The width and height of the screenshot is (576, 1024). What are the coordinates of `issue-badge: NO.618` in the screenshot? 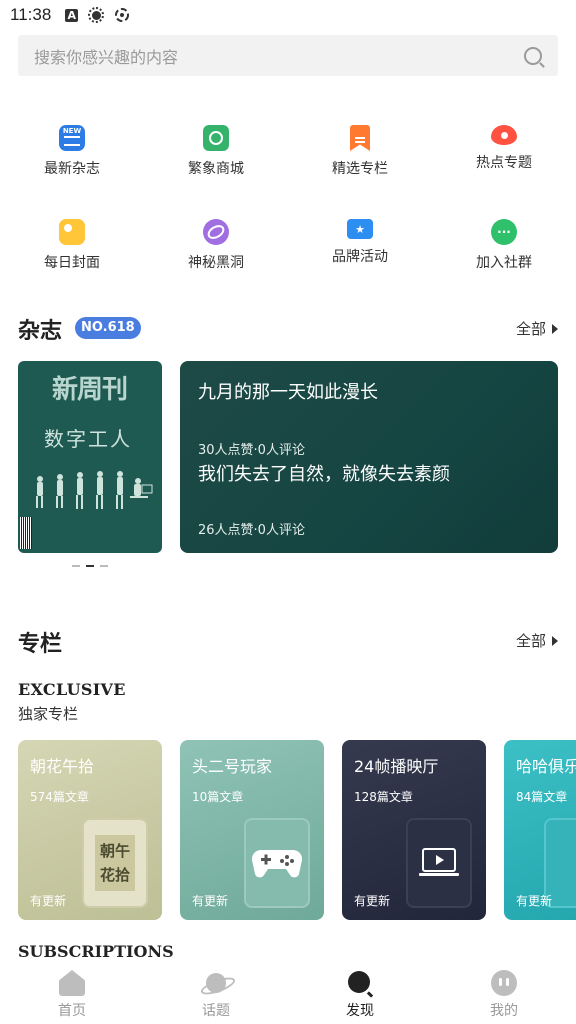 It's located at (108, 328).